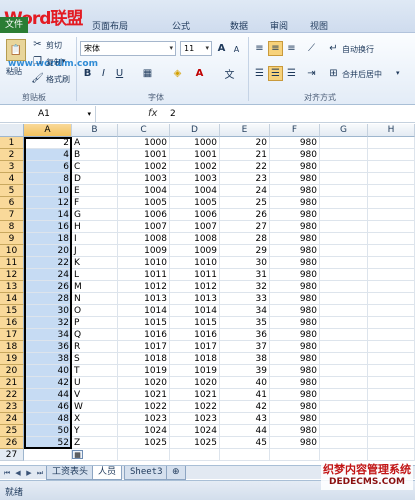 This screenshot has width=415, height=500. What do you see at coordinates (95, 203) in the screenshot?
I see `cell-b6: F` at bounding box center [95, 203].